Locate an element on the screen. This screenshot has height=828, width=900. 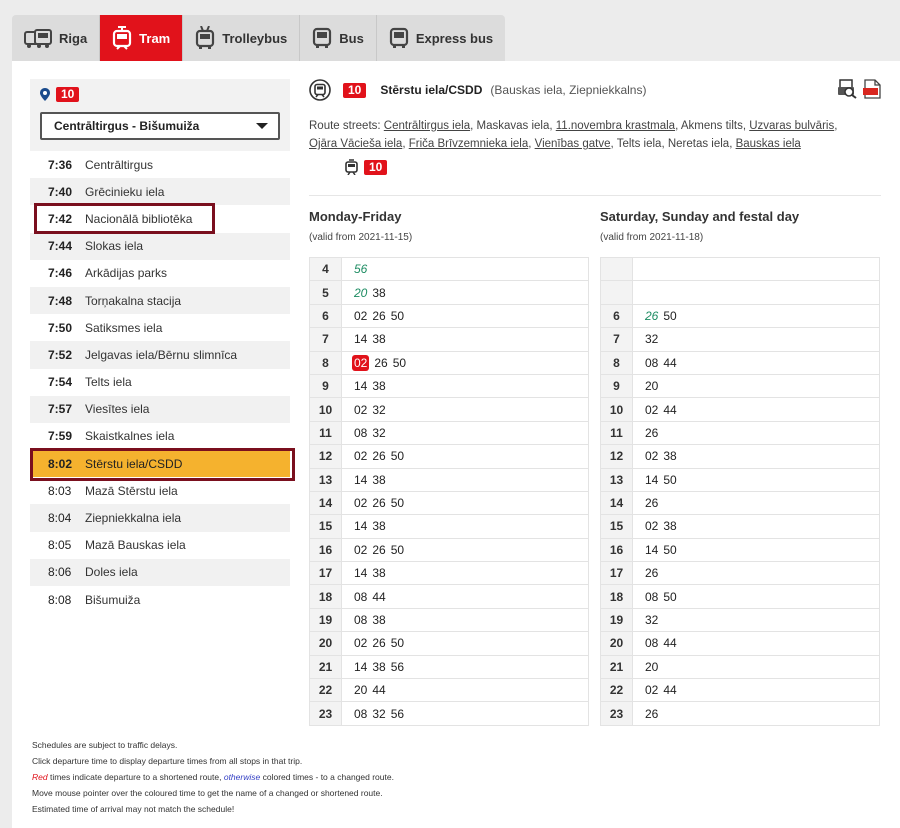
tab-tram: Tram is located at coordinates (142, 38).